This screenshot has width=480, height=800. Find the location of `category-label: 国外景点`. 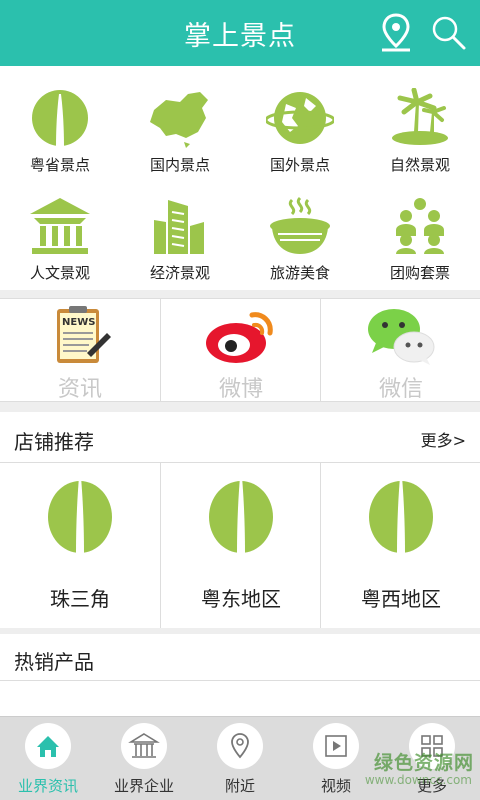

category-label: 国外景点 is located at coordinates (299, 165).